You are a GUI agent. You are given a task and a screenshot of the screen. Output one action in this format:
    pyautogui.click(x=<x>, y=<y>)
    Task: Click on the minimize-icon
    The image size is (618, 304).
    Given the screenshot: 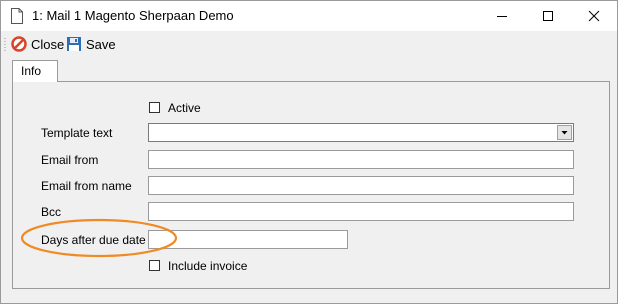 What is the action you would take?
    pyautogui.click(x=502, y=16)
    